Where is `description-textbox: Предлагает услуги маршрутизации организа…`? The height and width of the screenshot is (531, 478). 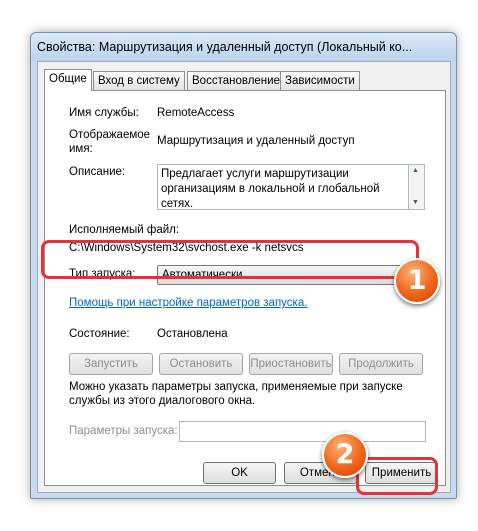
description-textbox: Предлагает услуги маршрутизации организа… is located at coordinates (283, 187).